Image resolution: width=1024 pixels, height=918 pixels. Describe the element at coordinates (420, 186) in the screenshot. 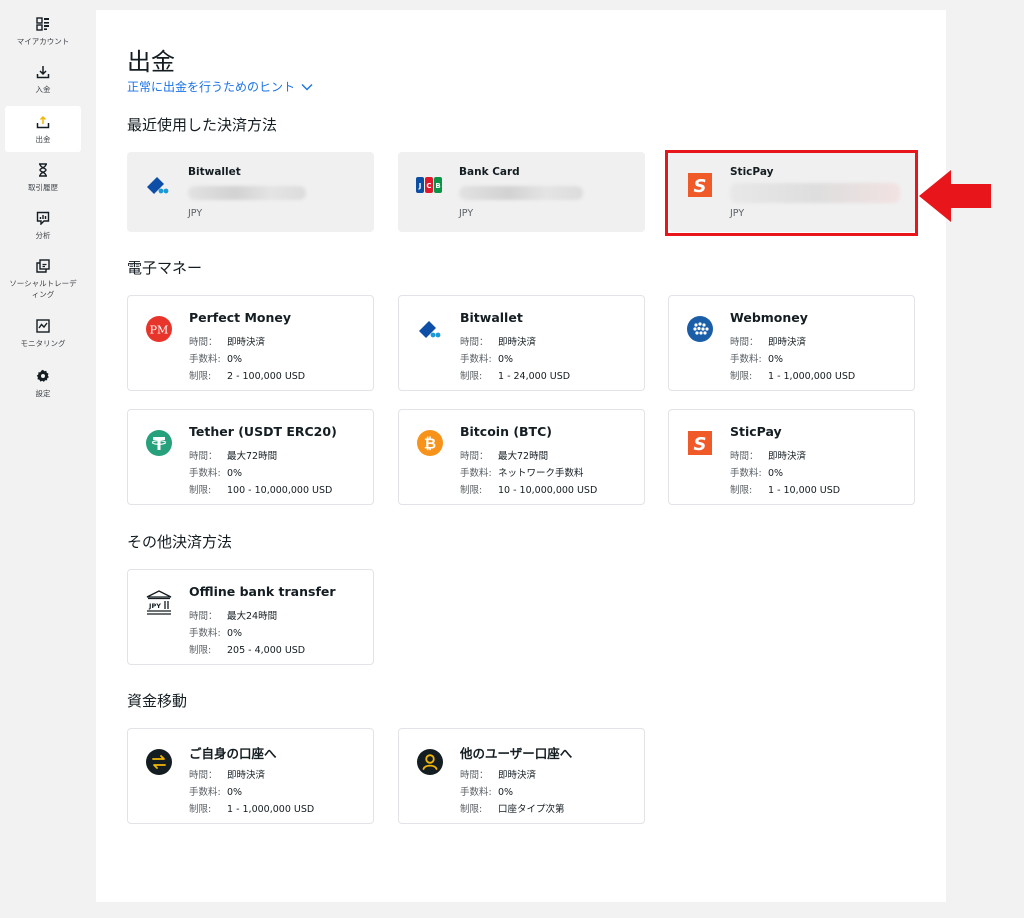

I see `svg-text: J` at that location.